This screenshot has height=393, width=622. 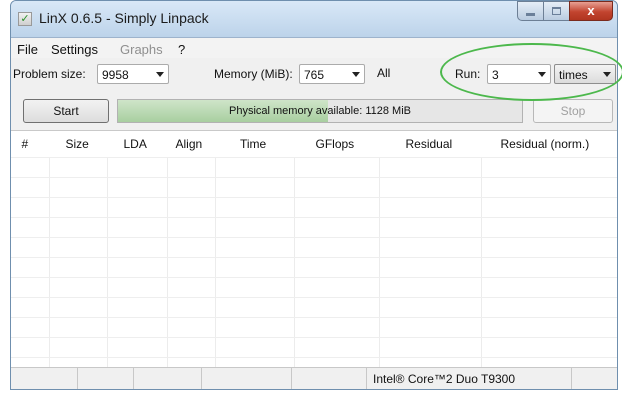 What do you see at coordinates (25, 144) in the screenshot?
I see `column-header: #` at bounding box center [25, 144].